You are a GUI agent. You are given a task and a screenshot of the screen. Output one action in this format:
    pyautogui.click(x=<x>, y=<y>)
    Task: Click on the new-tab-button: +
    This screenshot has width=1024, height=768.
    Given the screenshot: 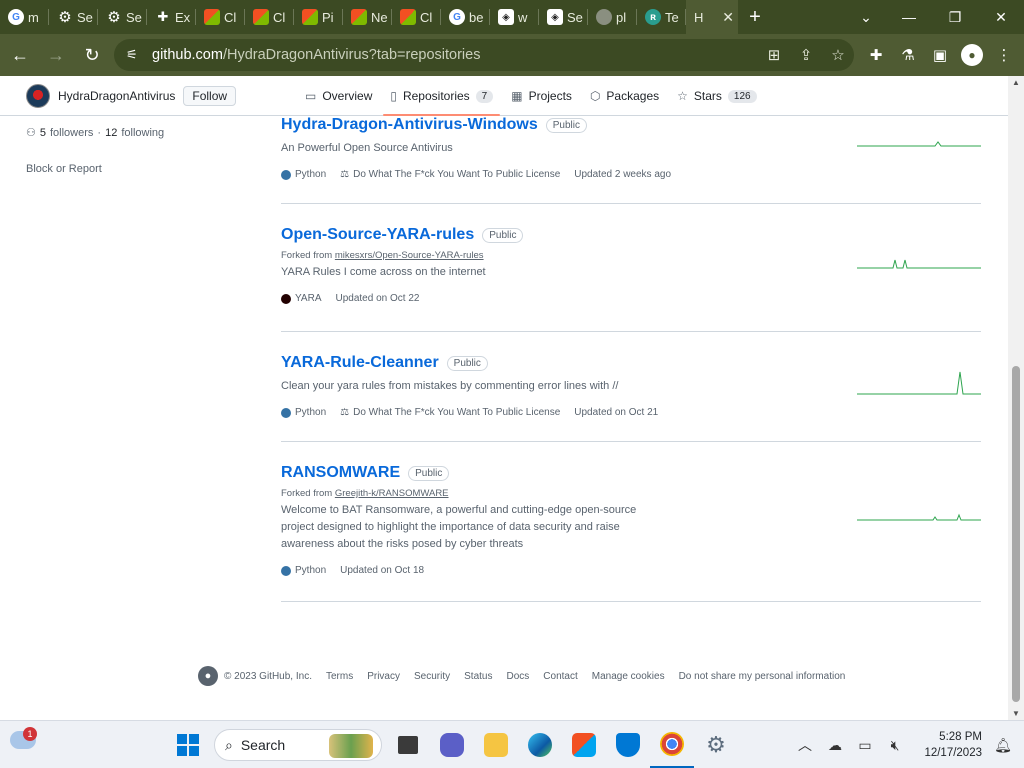 What is the action you would take?
    pyautogui.click(x=755, y=17)
    